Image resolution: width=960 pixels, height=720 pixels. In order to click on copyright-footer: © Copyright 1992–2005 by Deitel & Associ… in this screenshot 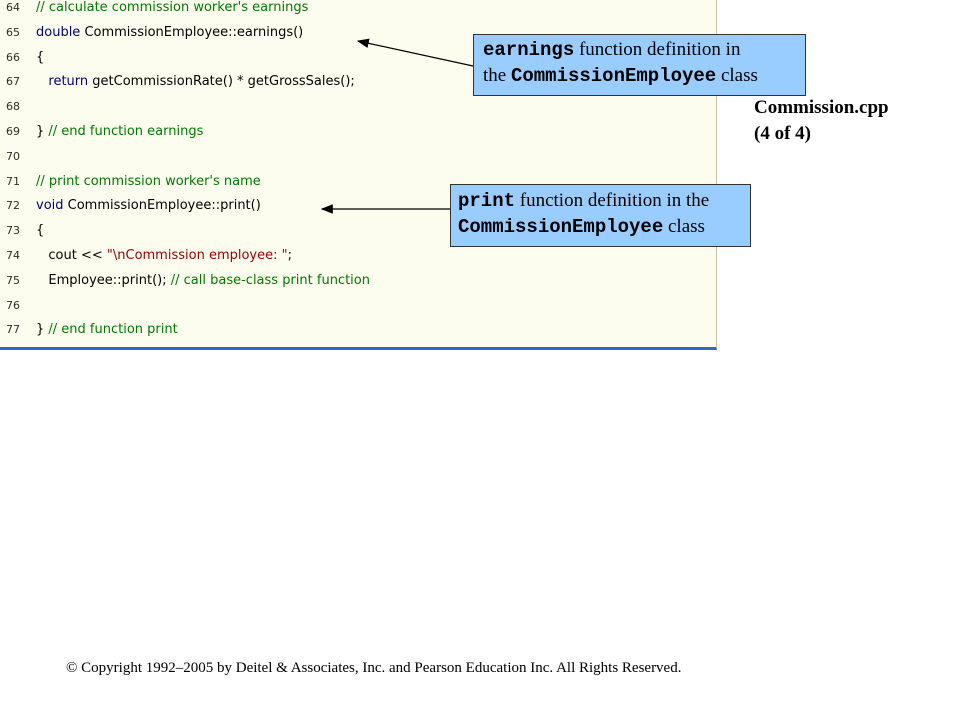, I will do `click(374, 668)`.